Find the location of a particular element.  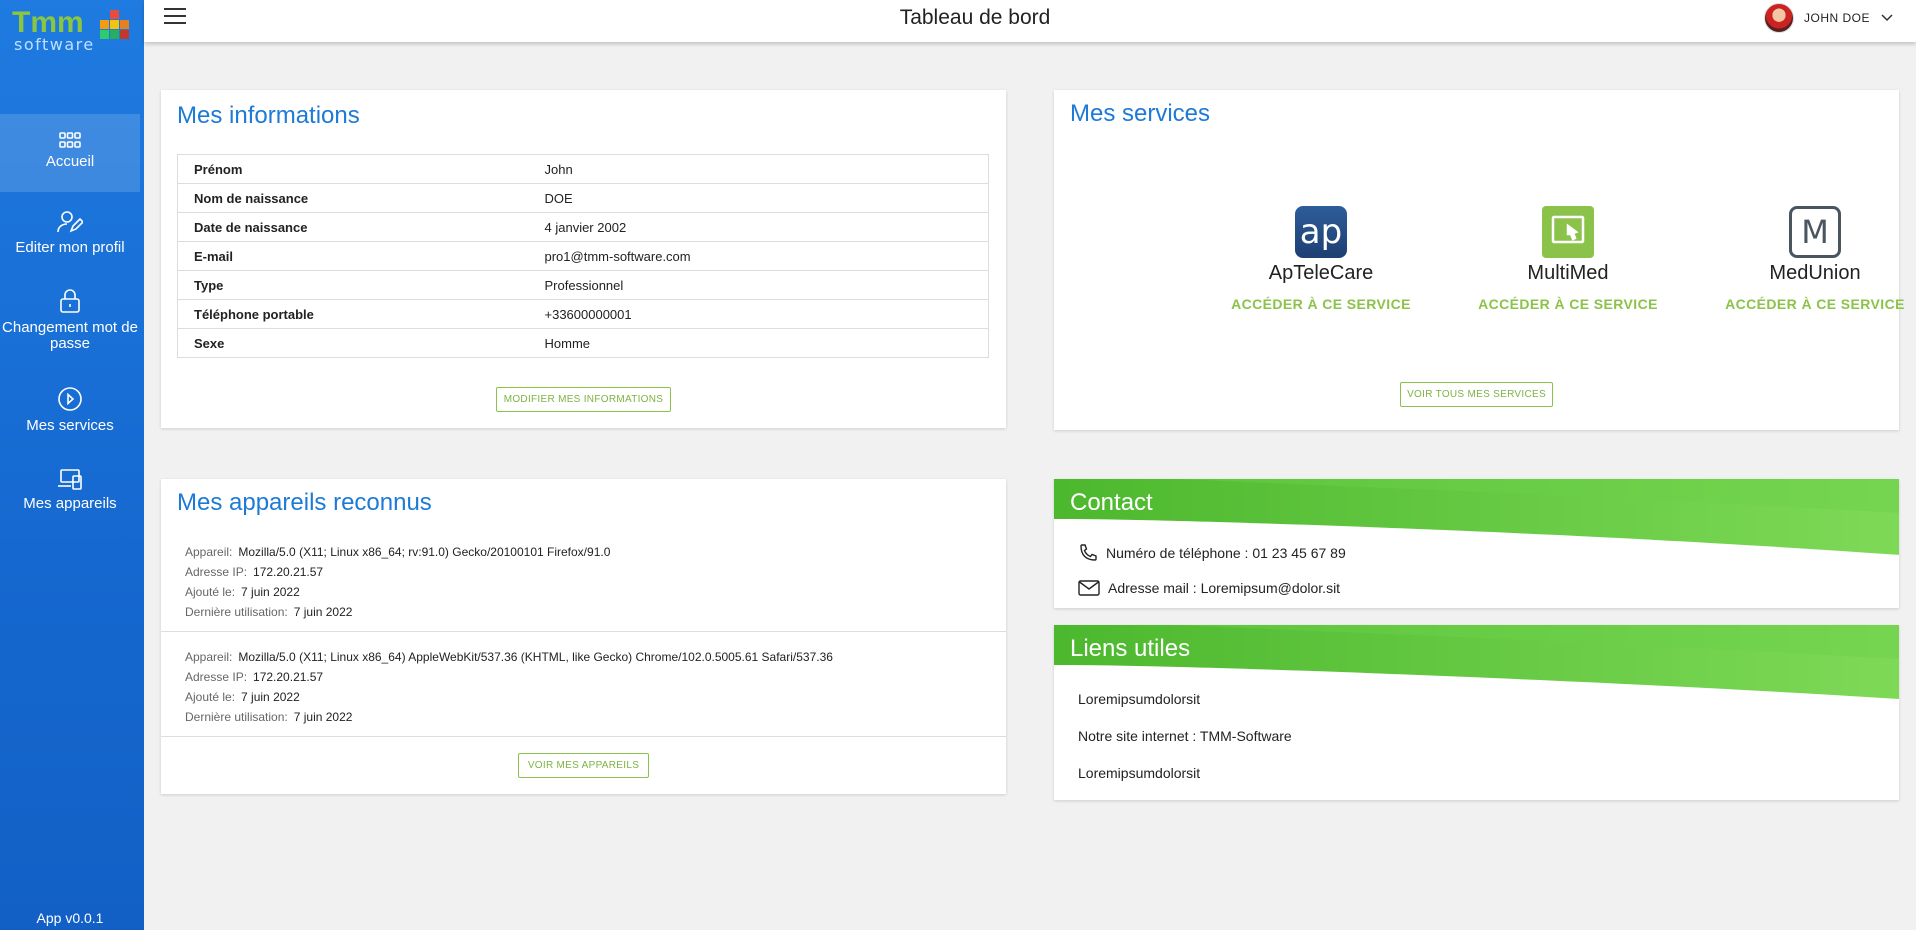

sidebar-item-label: Mes services is located at coordinates (70, 425).